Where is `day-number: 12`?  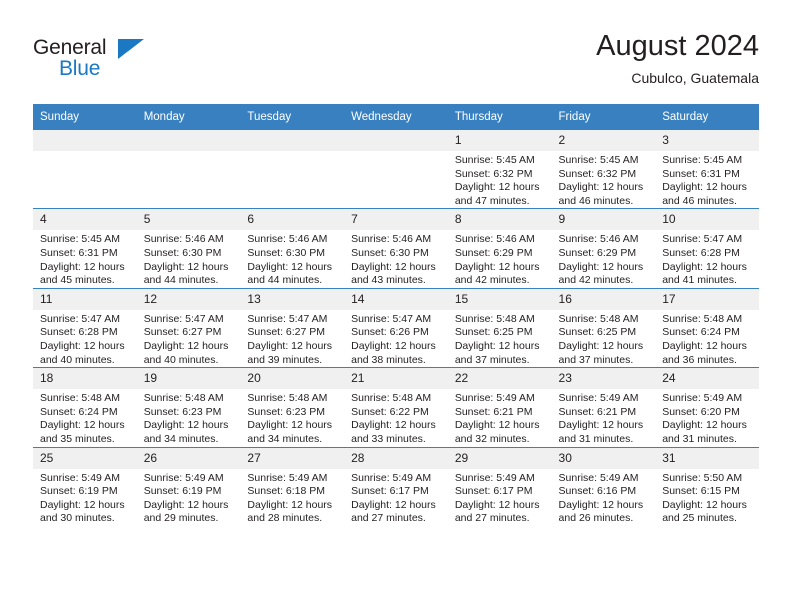 day-number: 12 is located at coordinates (188, 299).